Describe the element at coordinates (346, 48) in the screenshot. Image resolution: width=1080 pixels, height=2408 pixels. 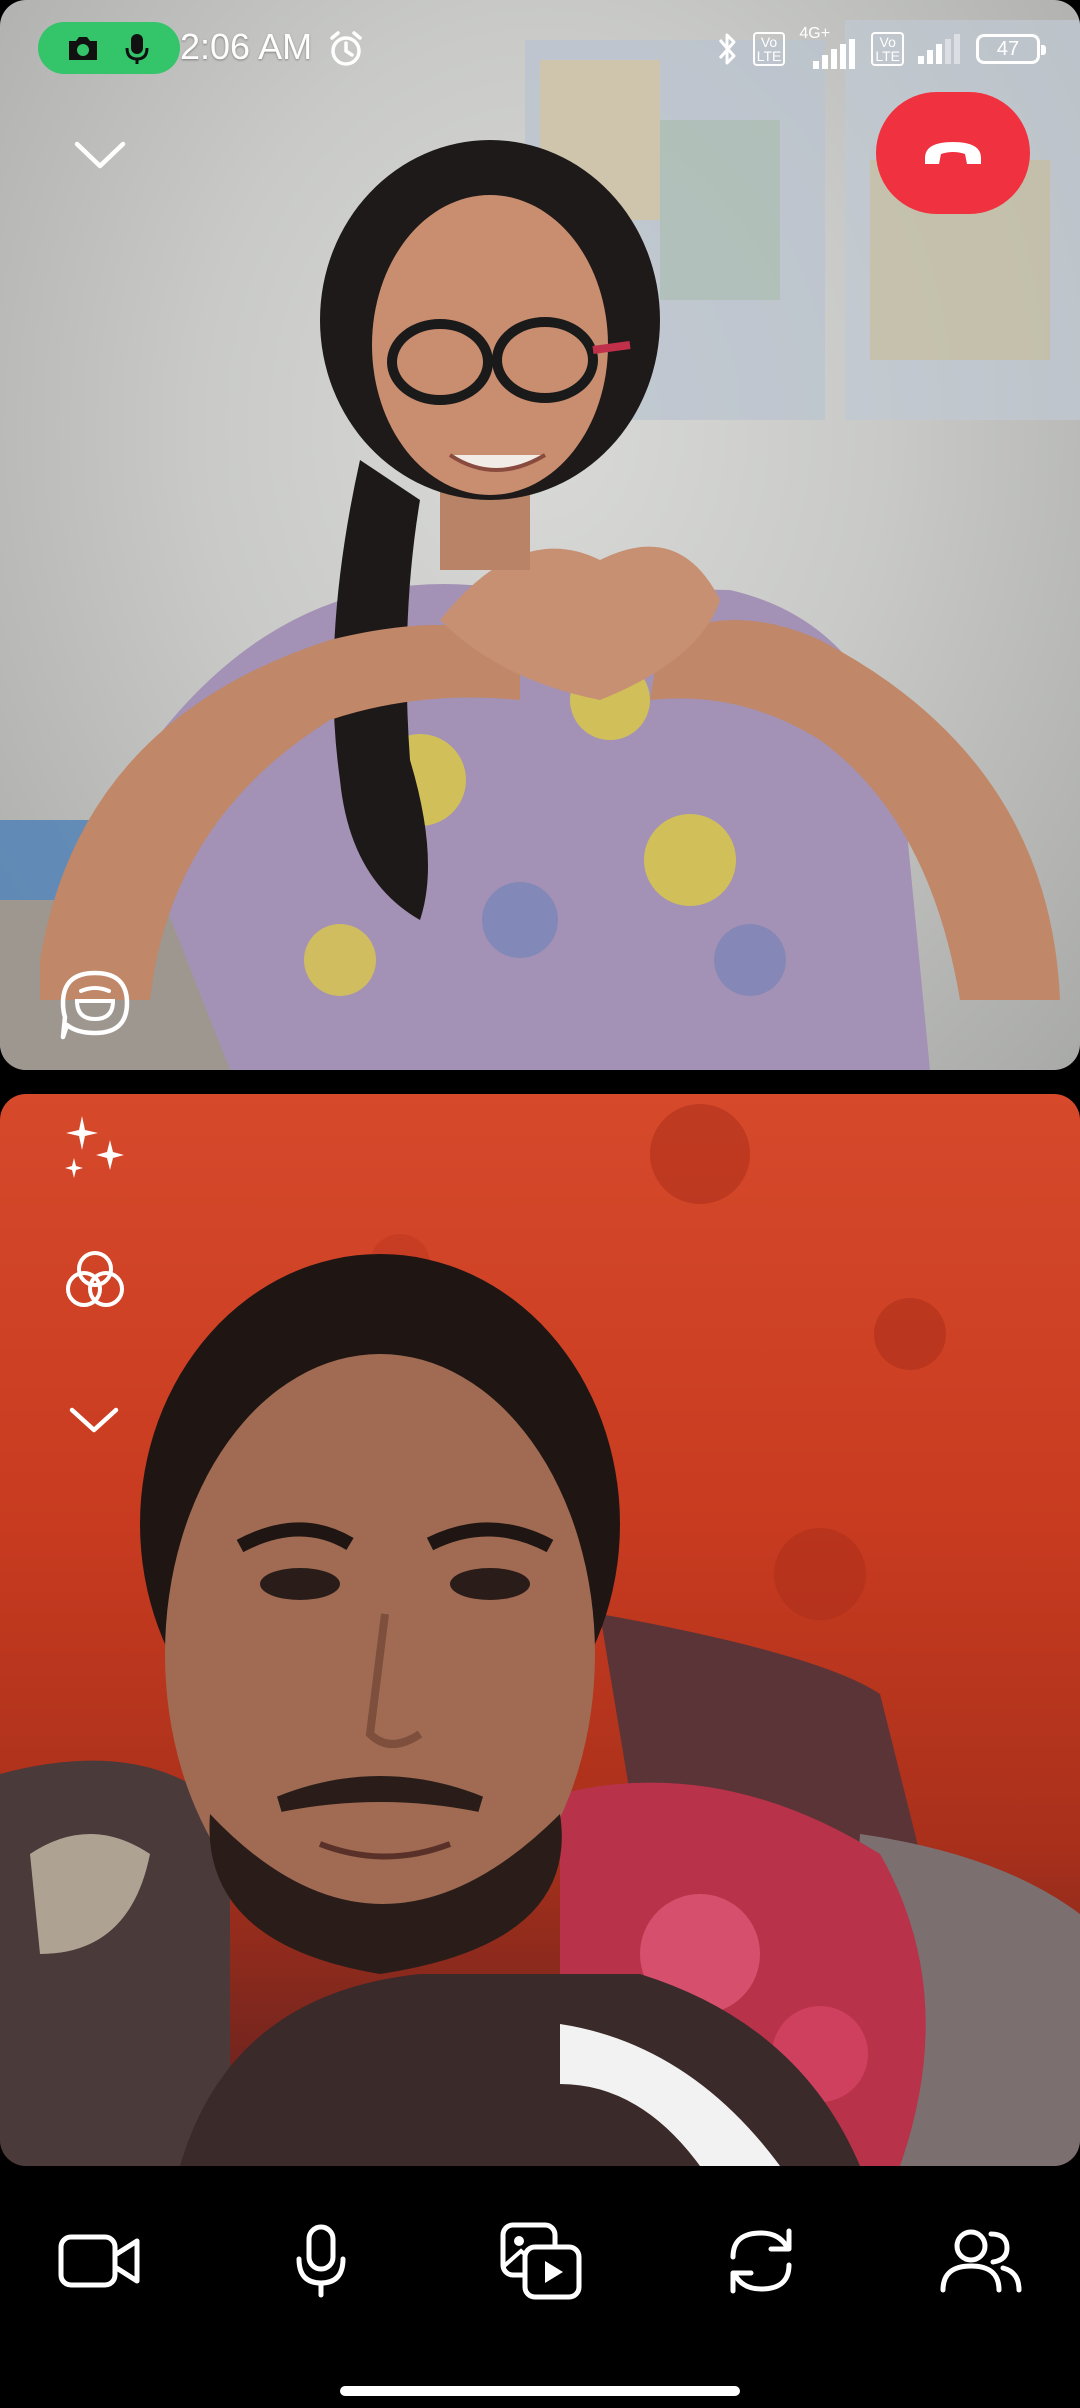
I see `alarm-icon` at that location.